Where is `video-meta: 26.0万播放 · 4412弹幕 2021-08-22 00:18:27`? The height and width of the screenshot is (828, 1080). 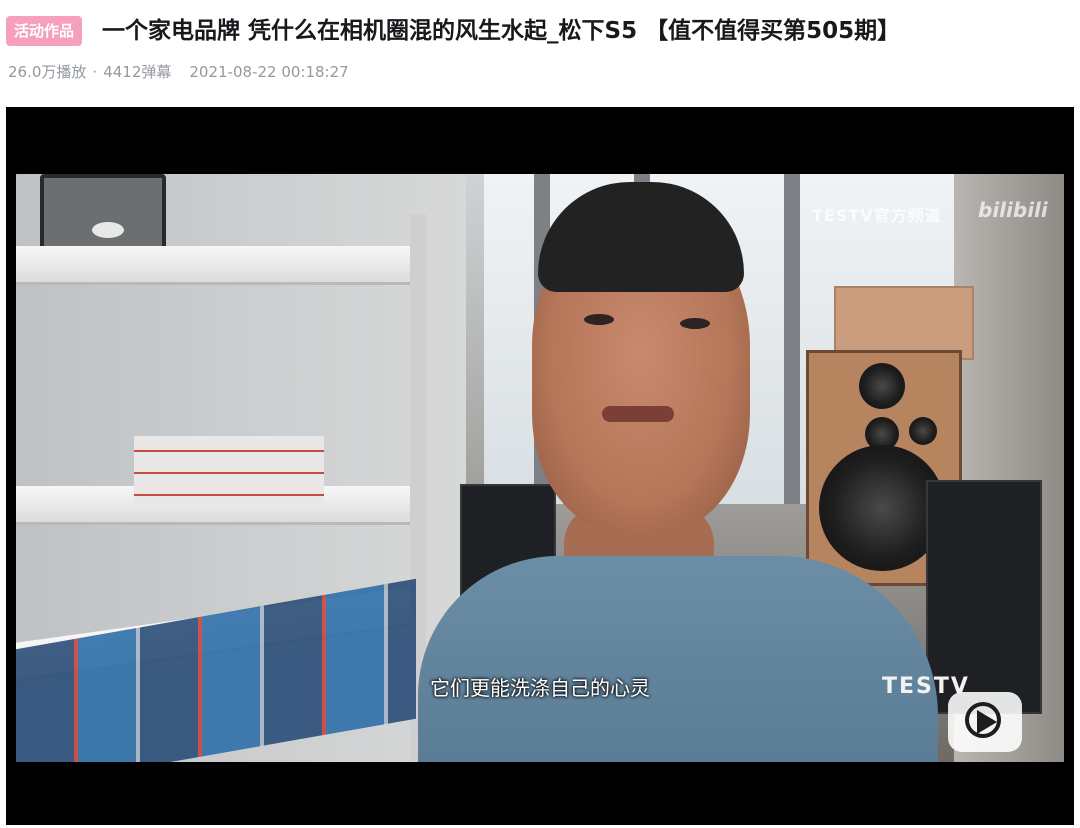
video-meta: 26.0万播放 · 4412弹幕 2021-08-22 00:18:27 is located at coordinates (178, 72).